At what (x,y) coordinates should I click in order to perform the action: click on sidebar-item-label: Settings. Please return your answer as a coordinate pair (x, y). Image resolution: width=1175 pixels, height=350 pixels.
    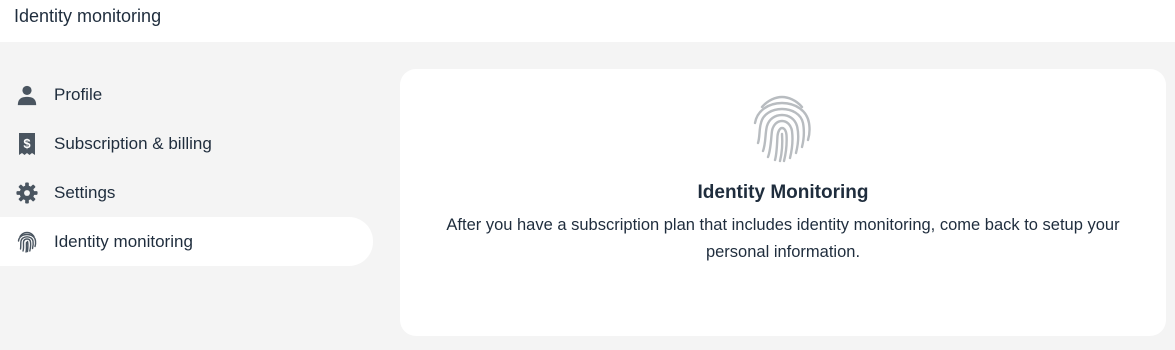
    Looking at the image, I should click on (85, 192).